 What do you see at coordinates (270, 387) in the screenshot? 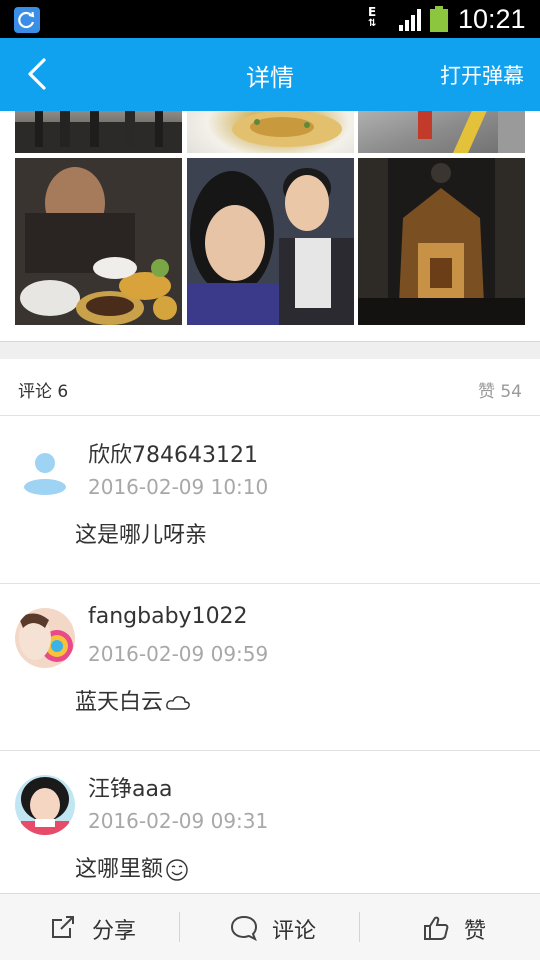
I see `comments-header: 评论 6 赞 54` at bounding box center [270, 387].